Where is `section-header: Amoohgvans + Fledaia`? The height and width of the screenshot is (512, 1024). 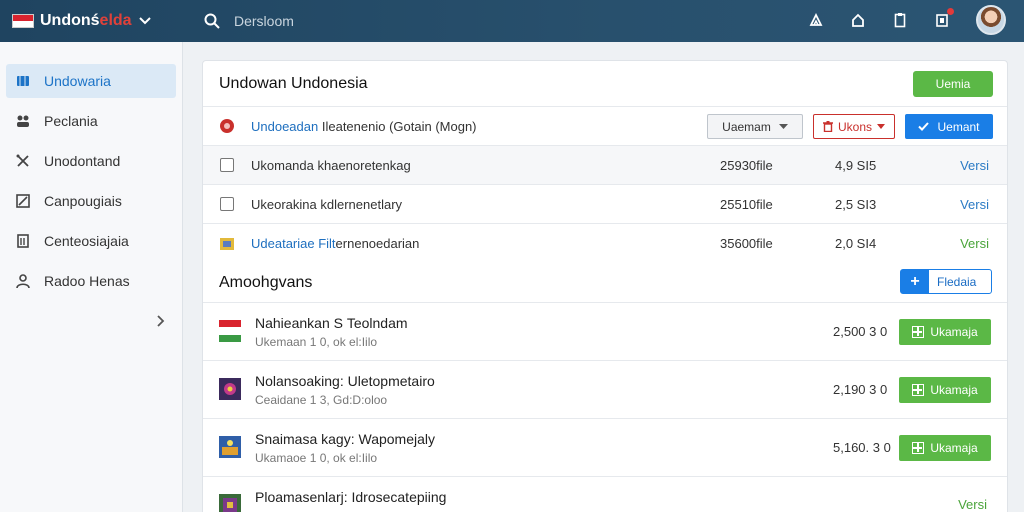 section-header: Amoohgvans + Fledaia is located at coordinates (605, 283).